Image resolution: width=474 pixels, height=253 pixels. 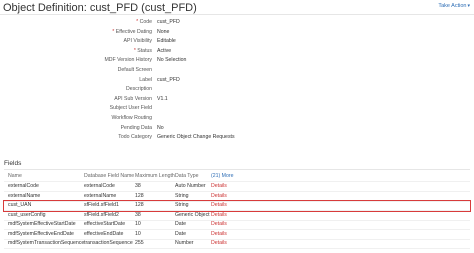 I want to click on property-select: cust_PFD, so click(x=168, y=80).